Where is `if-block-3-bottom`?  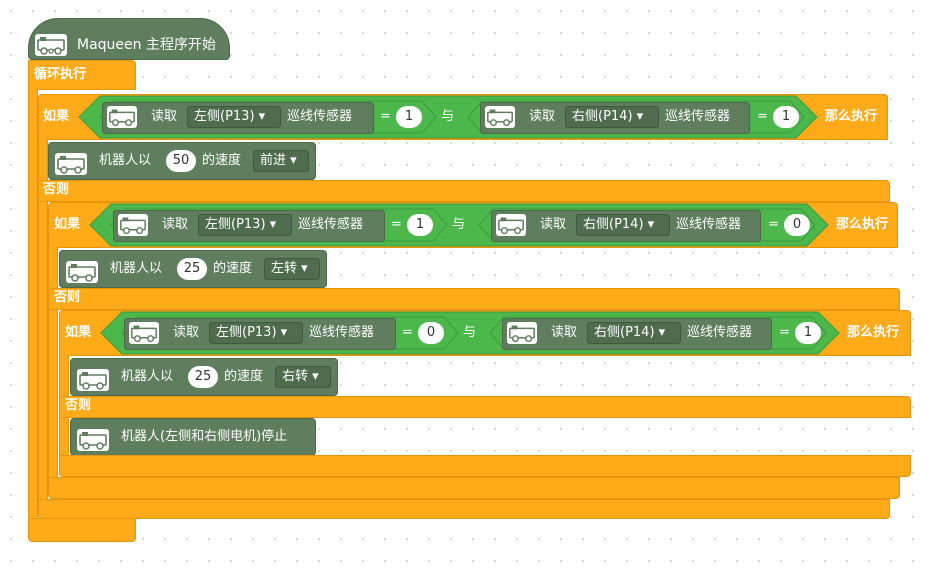 if-block-3-bottom is located at coordinates (485, 466).